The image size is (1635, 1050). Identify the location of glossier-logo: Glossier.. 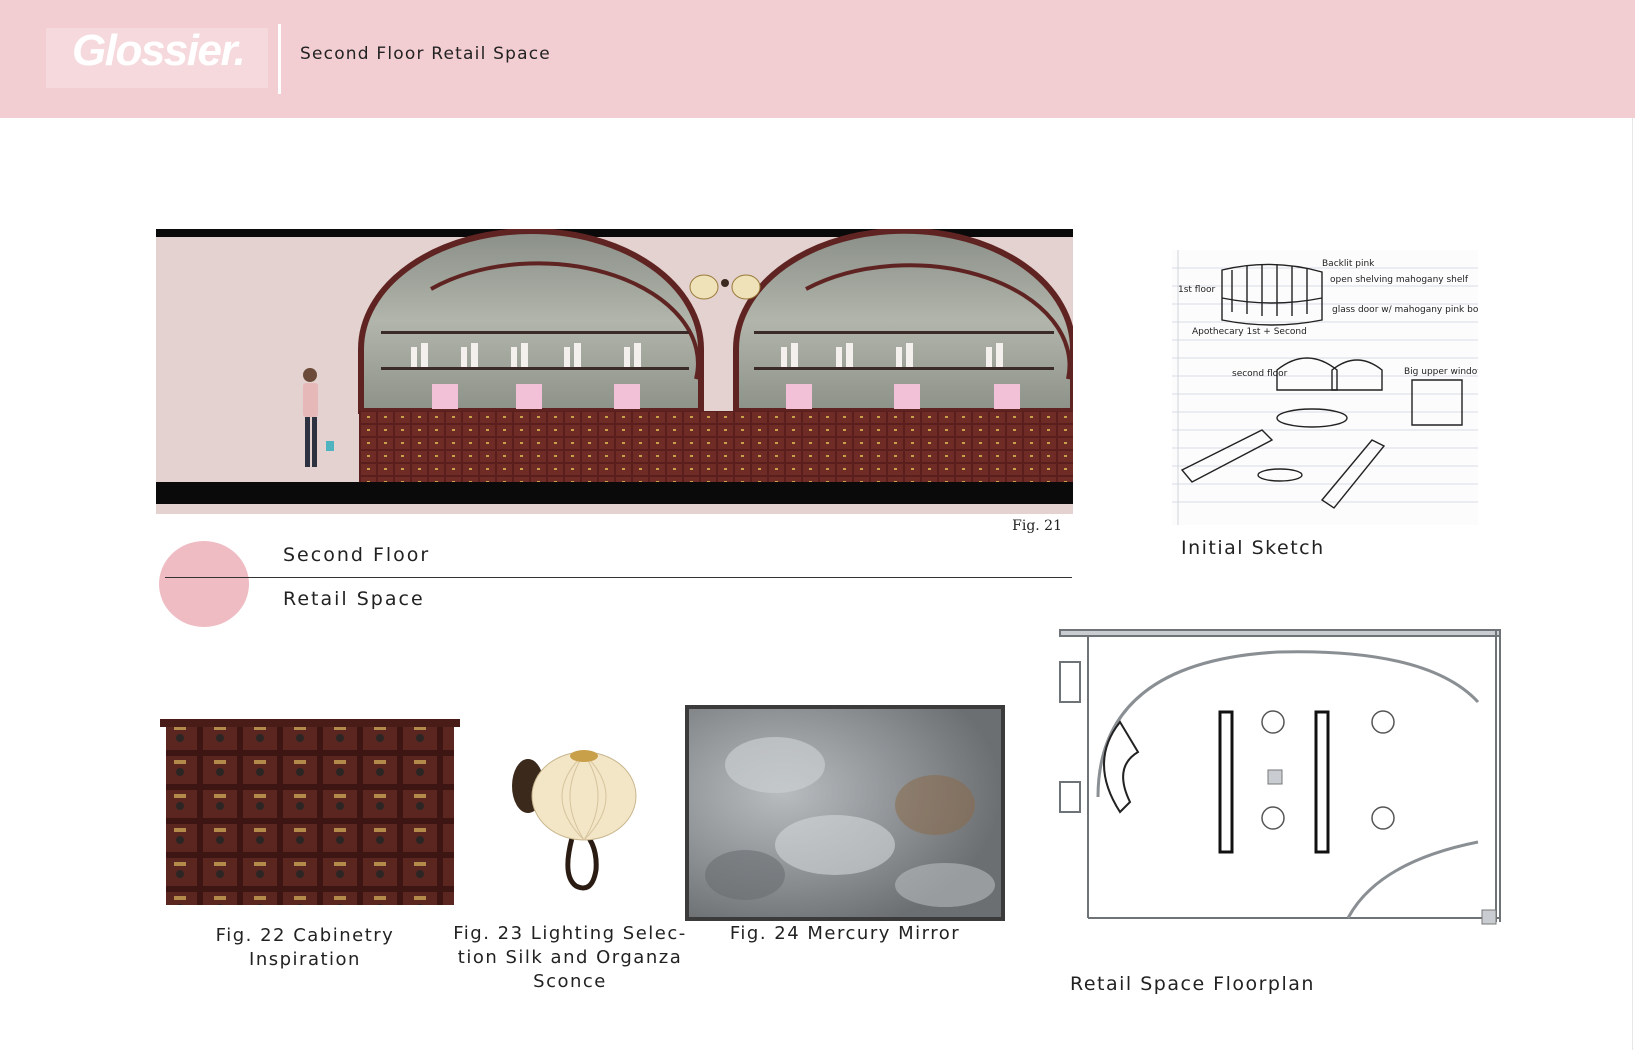
(157, 57).